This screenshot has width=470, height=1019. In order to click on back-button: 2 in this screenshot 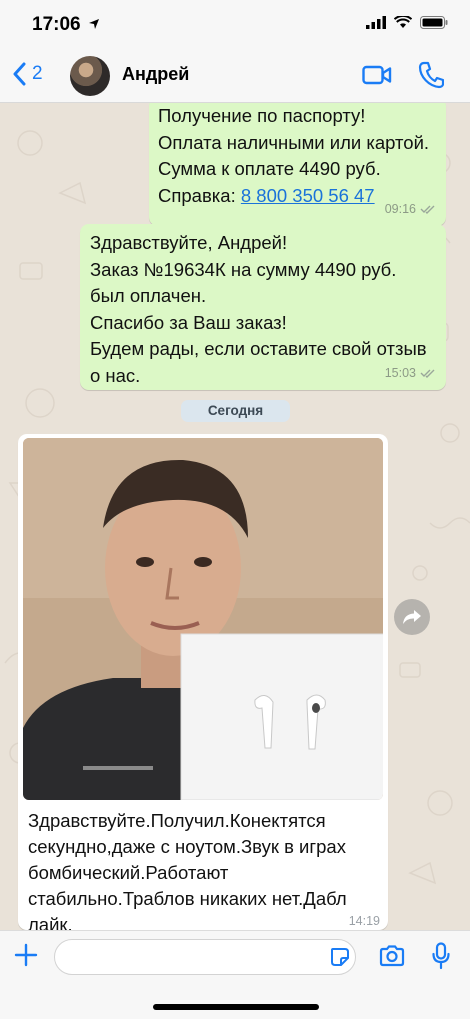, I will do `click(27, 74)`.